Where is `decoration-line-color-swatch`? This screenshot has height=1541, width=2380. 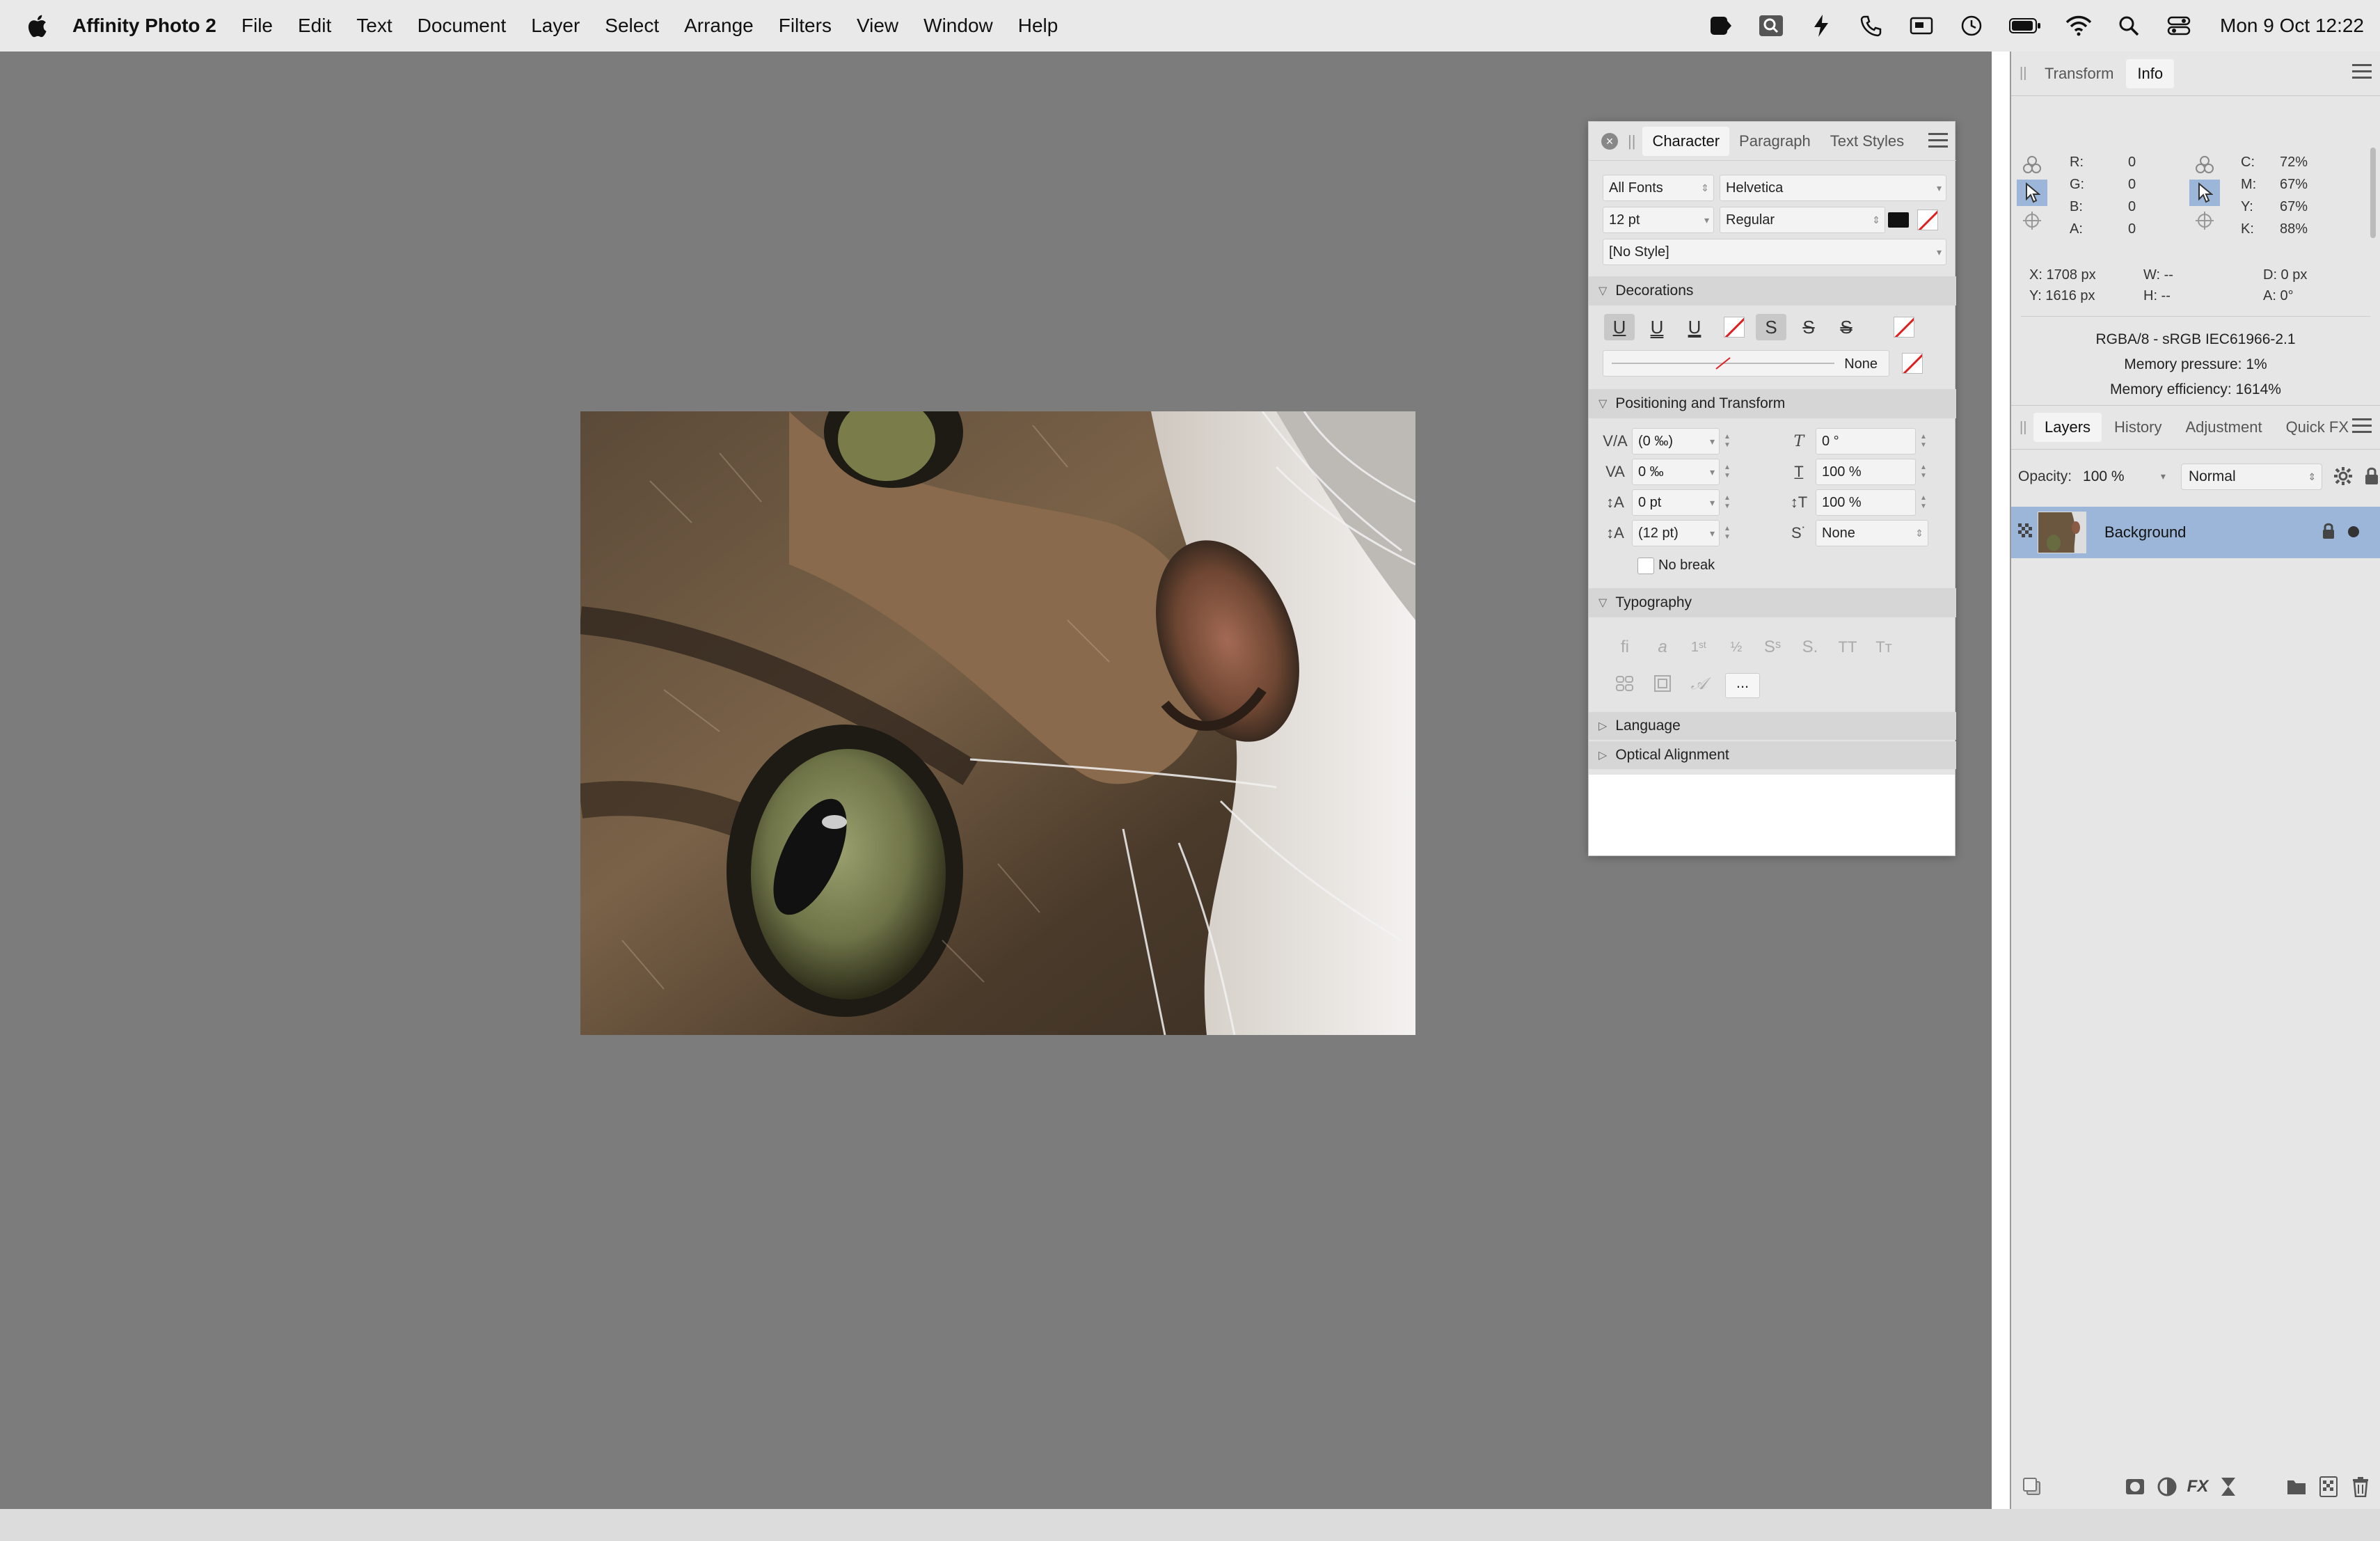
decoration-line-color-swatch is located at coordinates (1912, 363).